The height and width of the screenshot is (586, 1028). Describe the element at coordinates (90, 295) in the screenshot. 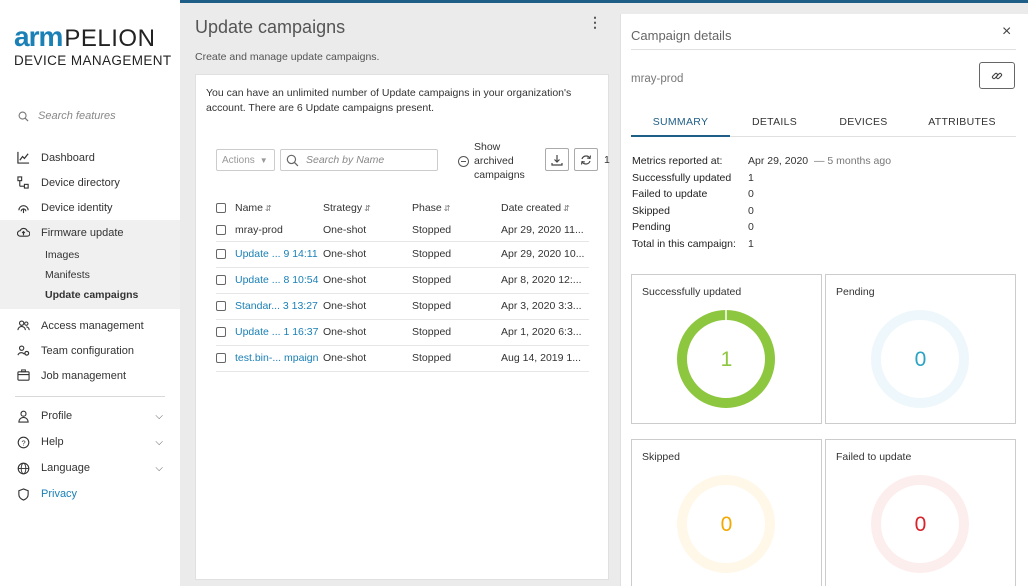

I see `sidebar-subitem-update-campaigns: Update campaigns` at that location.